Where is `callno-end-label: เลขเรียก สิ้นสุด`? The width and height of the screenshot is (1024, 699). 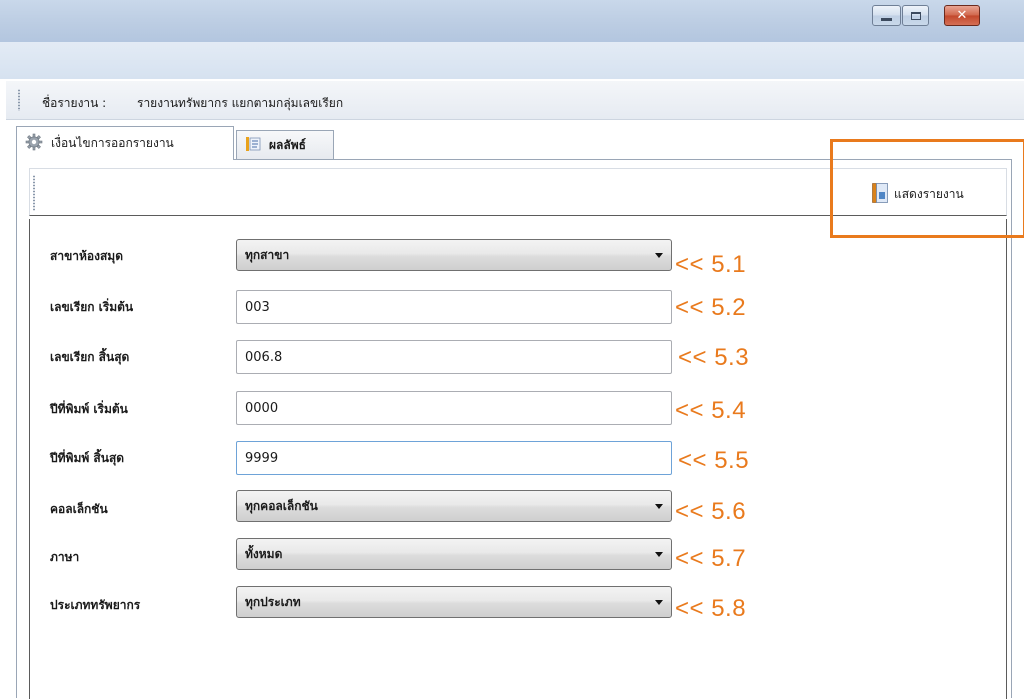 callno-end-label: เลขเรียก สิ้นสุด is located at coordinates (90, 357).